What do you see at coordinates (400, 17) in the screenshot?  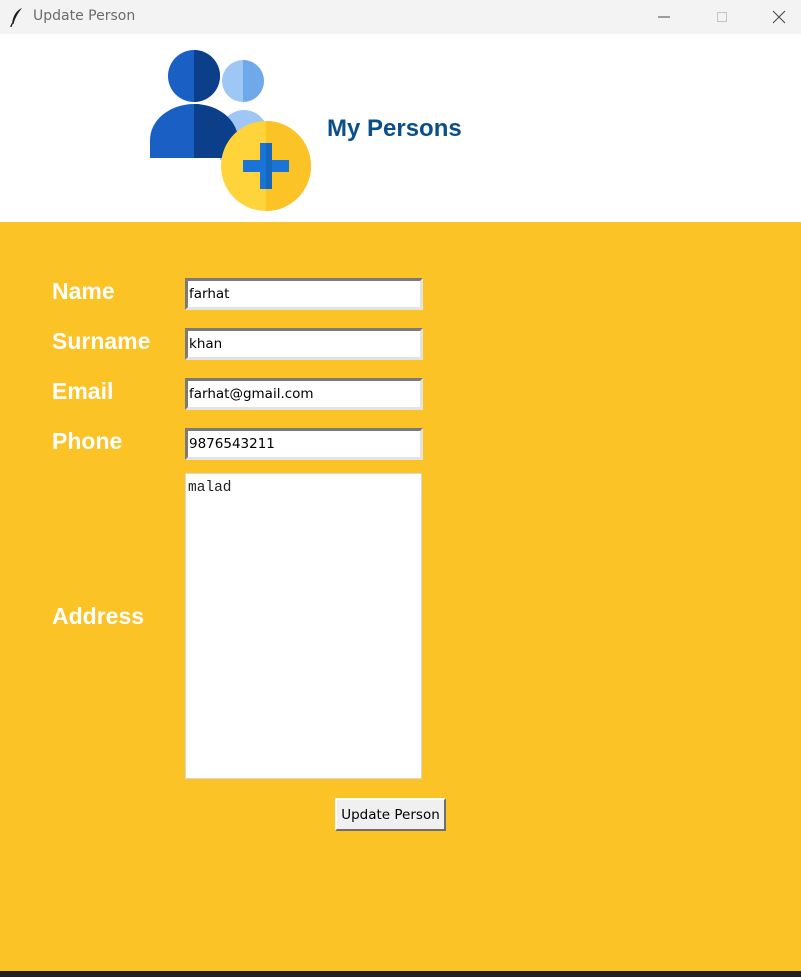 I see `title-bar: Update Person` at bounding box center [400, 17].